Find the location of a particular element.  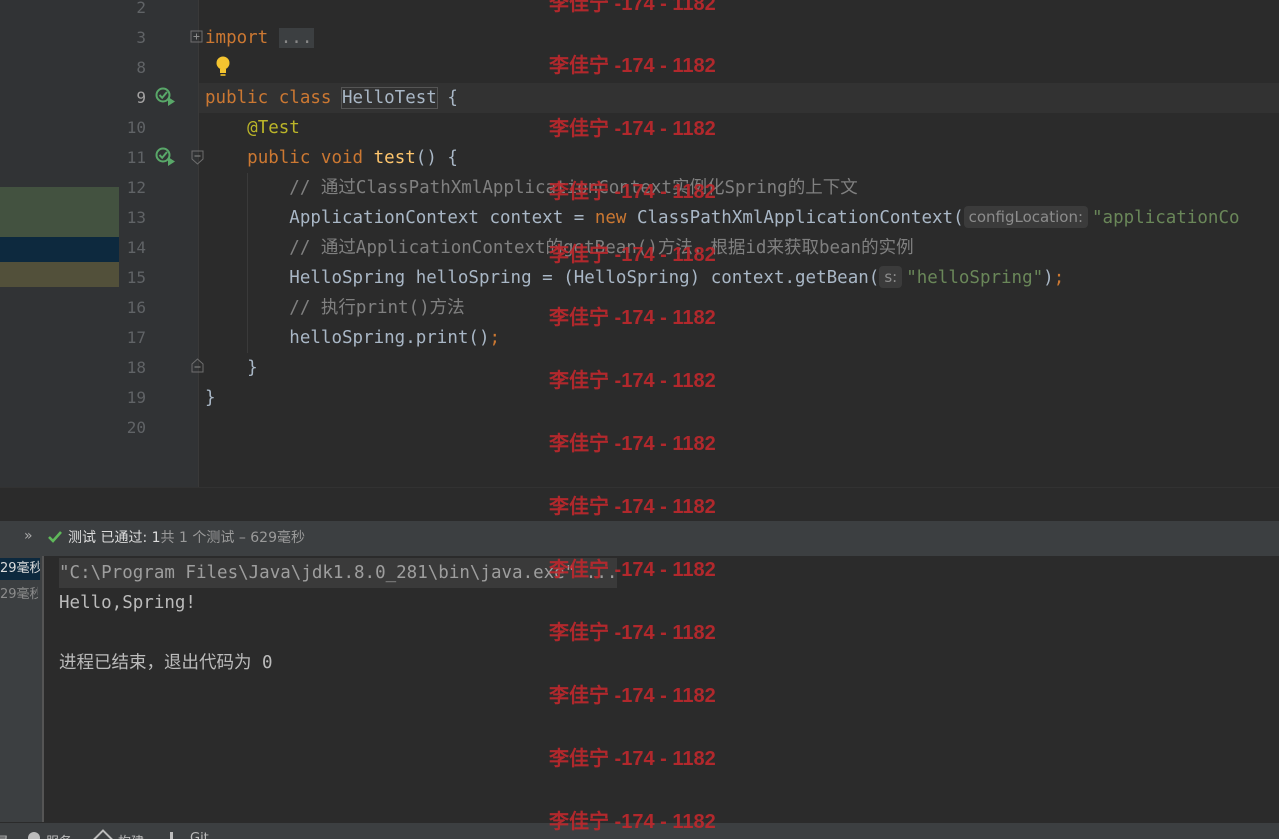

line-number: 11 is located at coordinates (136, 157).